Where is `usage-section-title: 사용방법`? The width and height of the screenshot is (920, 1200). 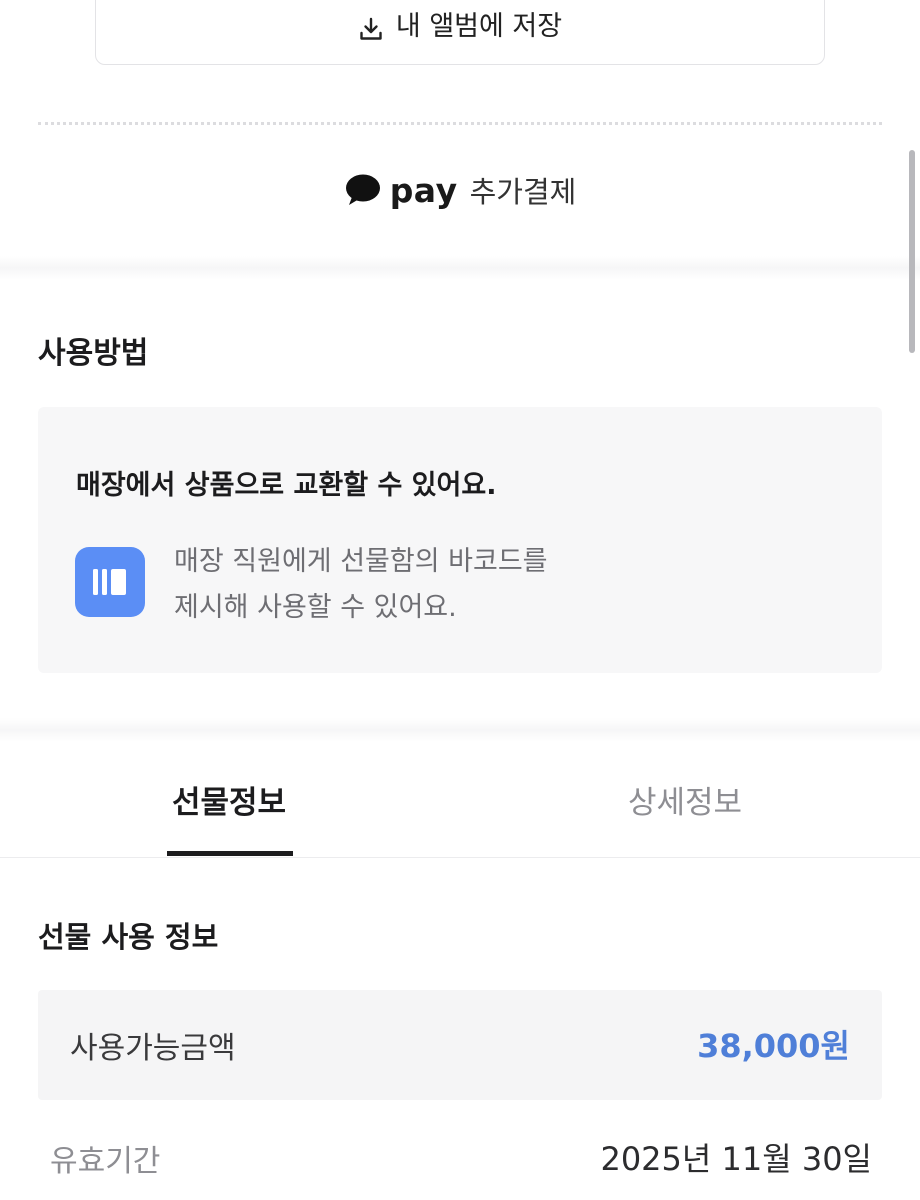 usage-section-title: 사용방법 is located at coordinates (93, 353).